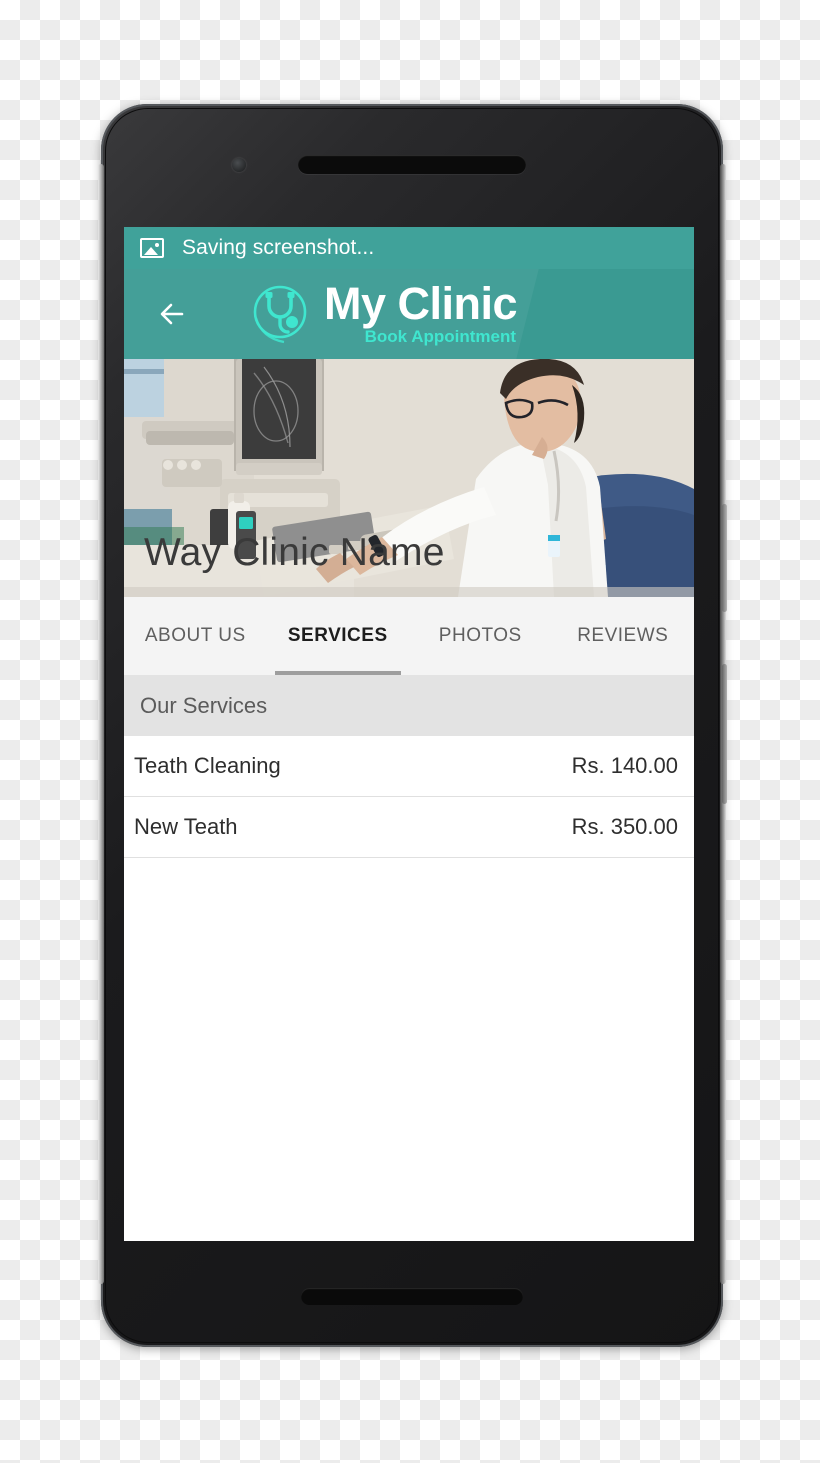 This screenshot has height=1463, width=820. I want to click on app-subtitle: Book Appointment, so click(440, 336).